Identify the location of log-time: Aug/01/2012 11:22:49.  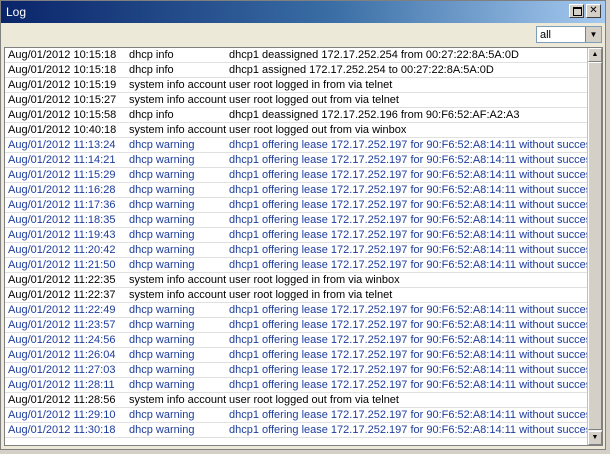
(62, 310).